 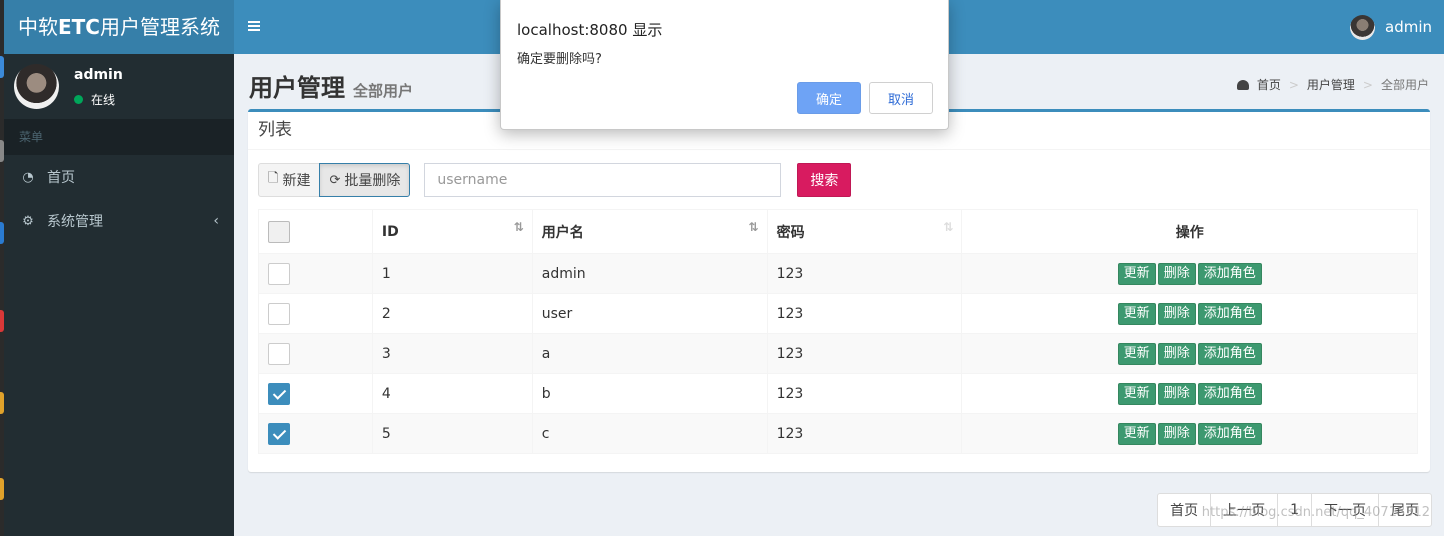 What do you see at coordinates (119, 221) in the screenshot?
I see `sidebar-item-system-management: ⚙ 系统管理 ‹` at bounding box center [119, 221].